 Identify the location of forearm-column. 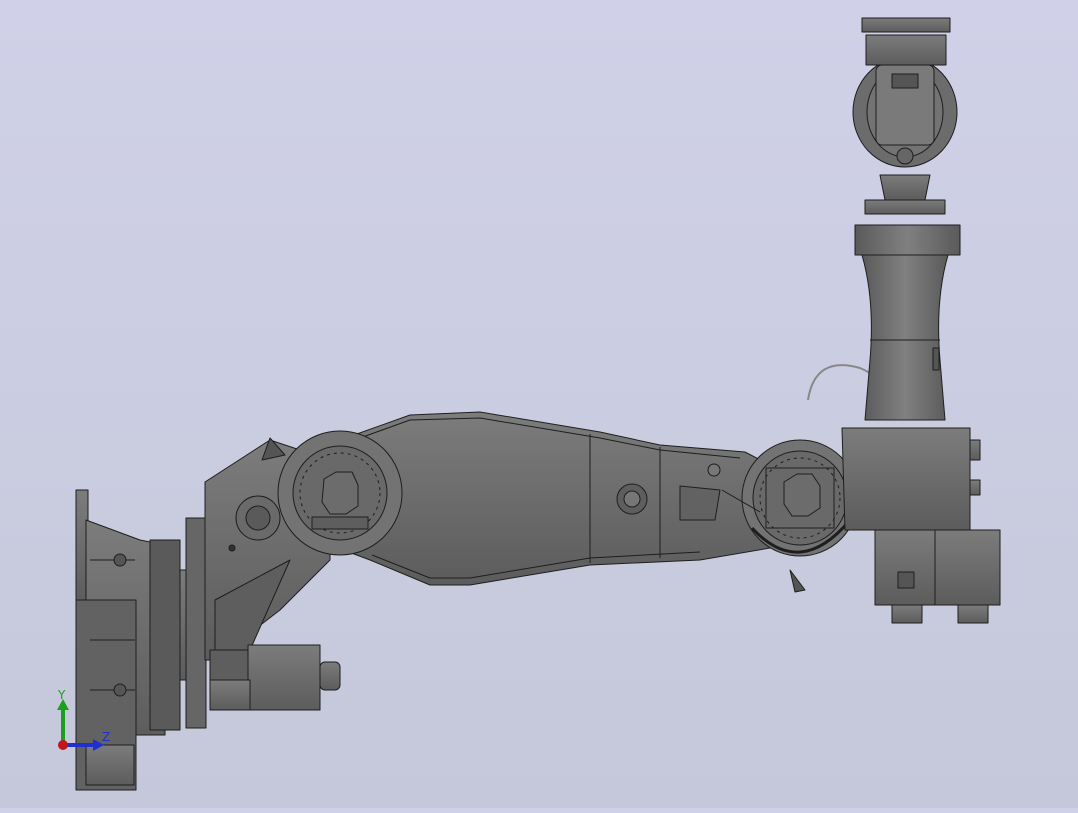
(907, 322).